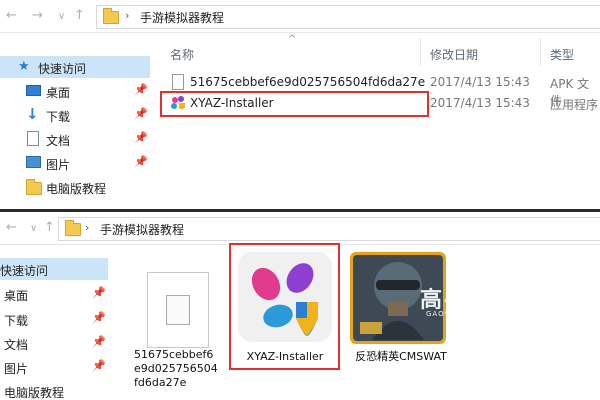 The height and width of the screenshot is (400, 600). Describe the element at coordinates (33, 138) in the screenshot. I see `document-icon` at that location.